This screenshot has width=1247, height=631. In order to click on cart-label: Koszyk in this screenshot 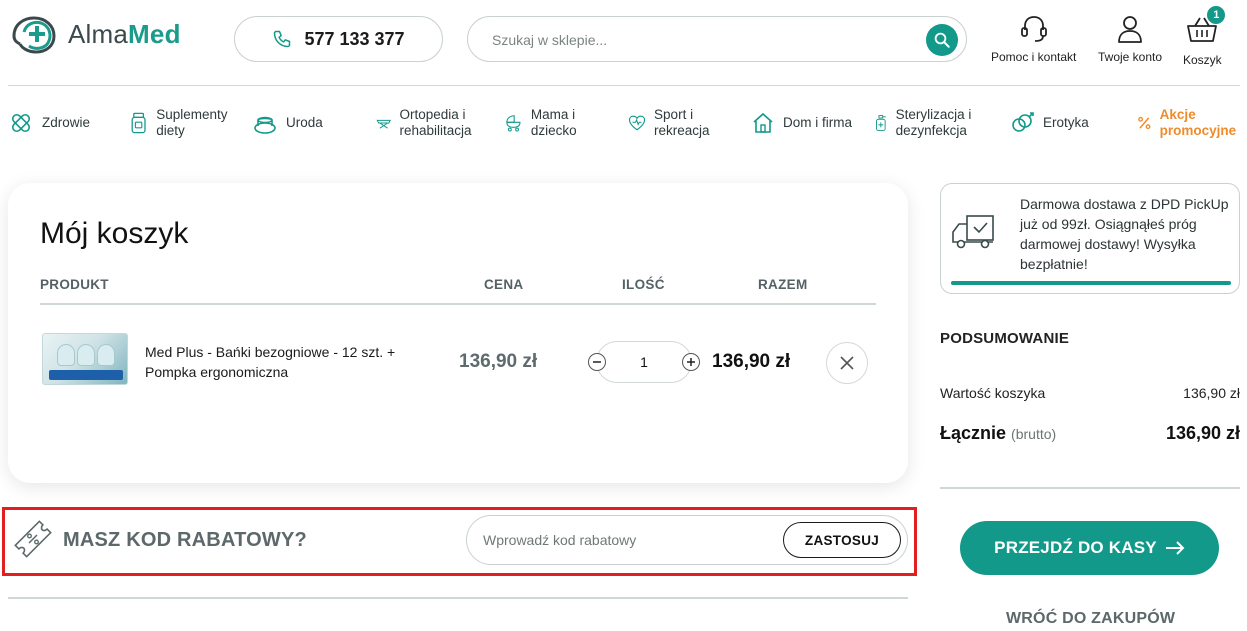, I will do `click(1202, 60)`.